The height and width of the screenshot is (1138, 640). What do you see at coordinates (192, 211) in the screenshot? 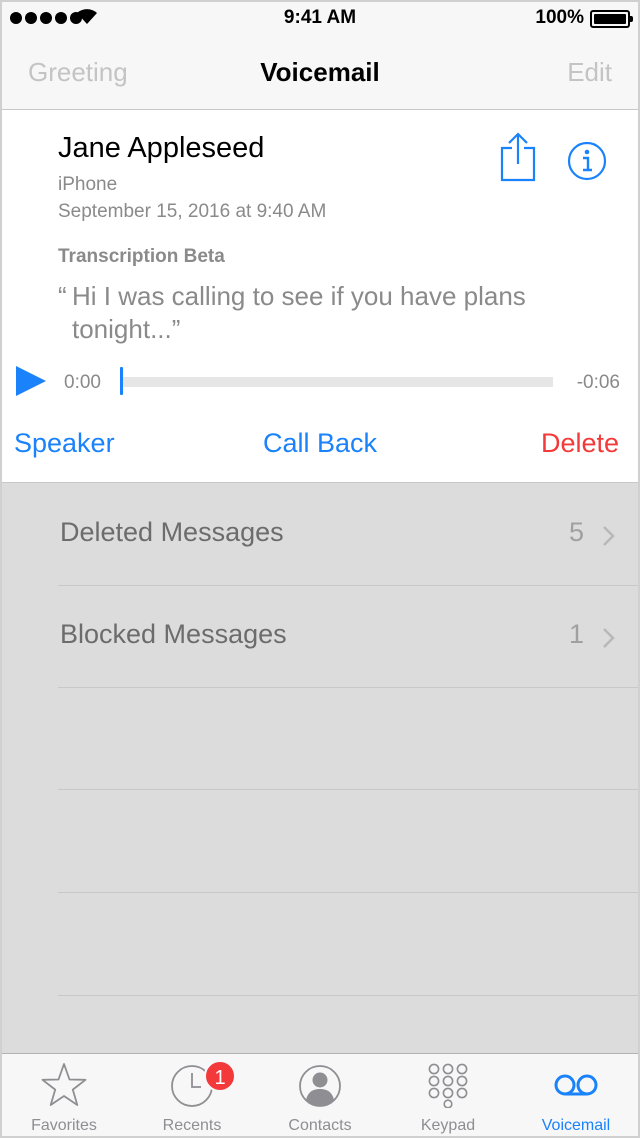
I see `voicemail-date: September 15, 2016 at 9:40 AM` at bounding box center [192, 211].